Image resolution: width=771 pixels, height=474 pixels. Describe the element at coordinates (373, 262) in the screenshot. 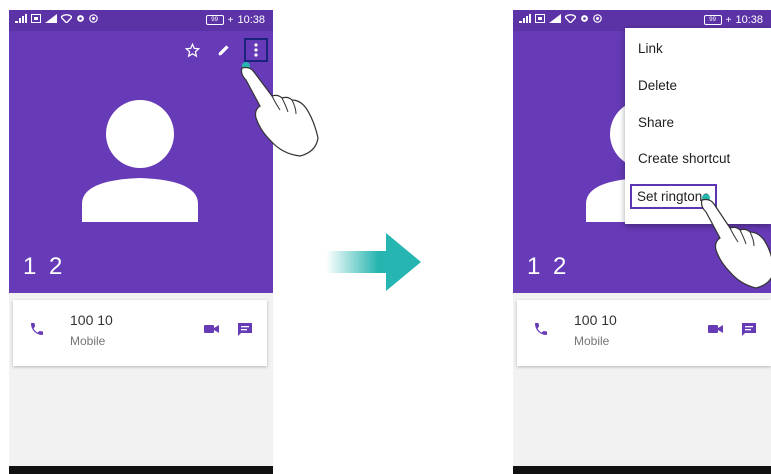

I see `arrow-right-icon` at that location.